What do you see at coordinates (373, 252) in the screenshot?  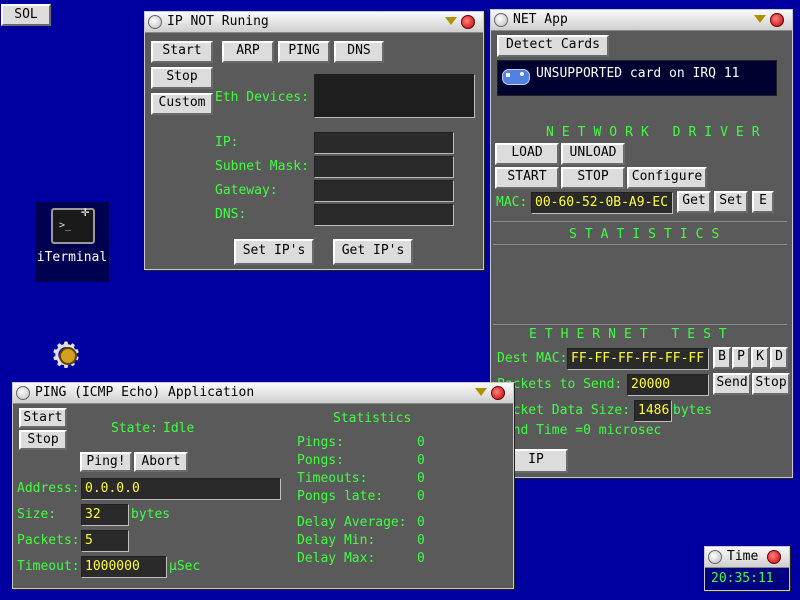 I see `get-ips-button: Get IP's` at bounding box center [373, 252].